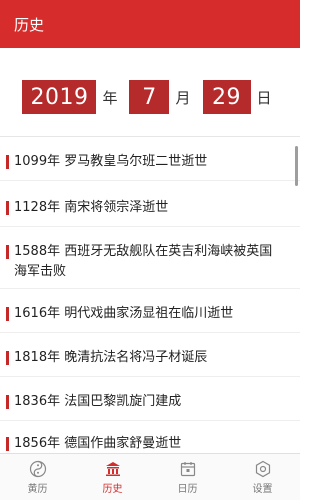 This screenshot has height=500, width=320. I want to click on divider, so click(150, 136).